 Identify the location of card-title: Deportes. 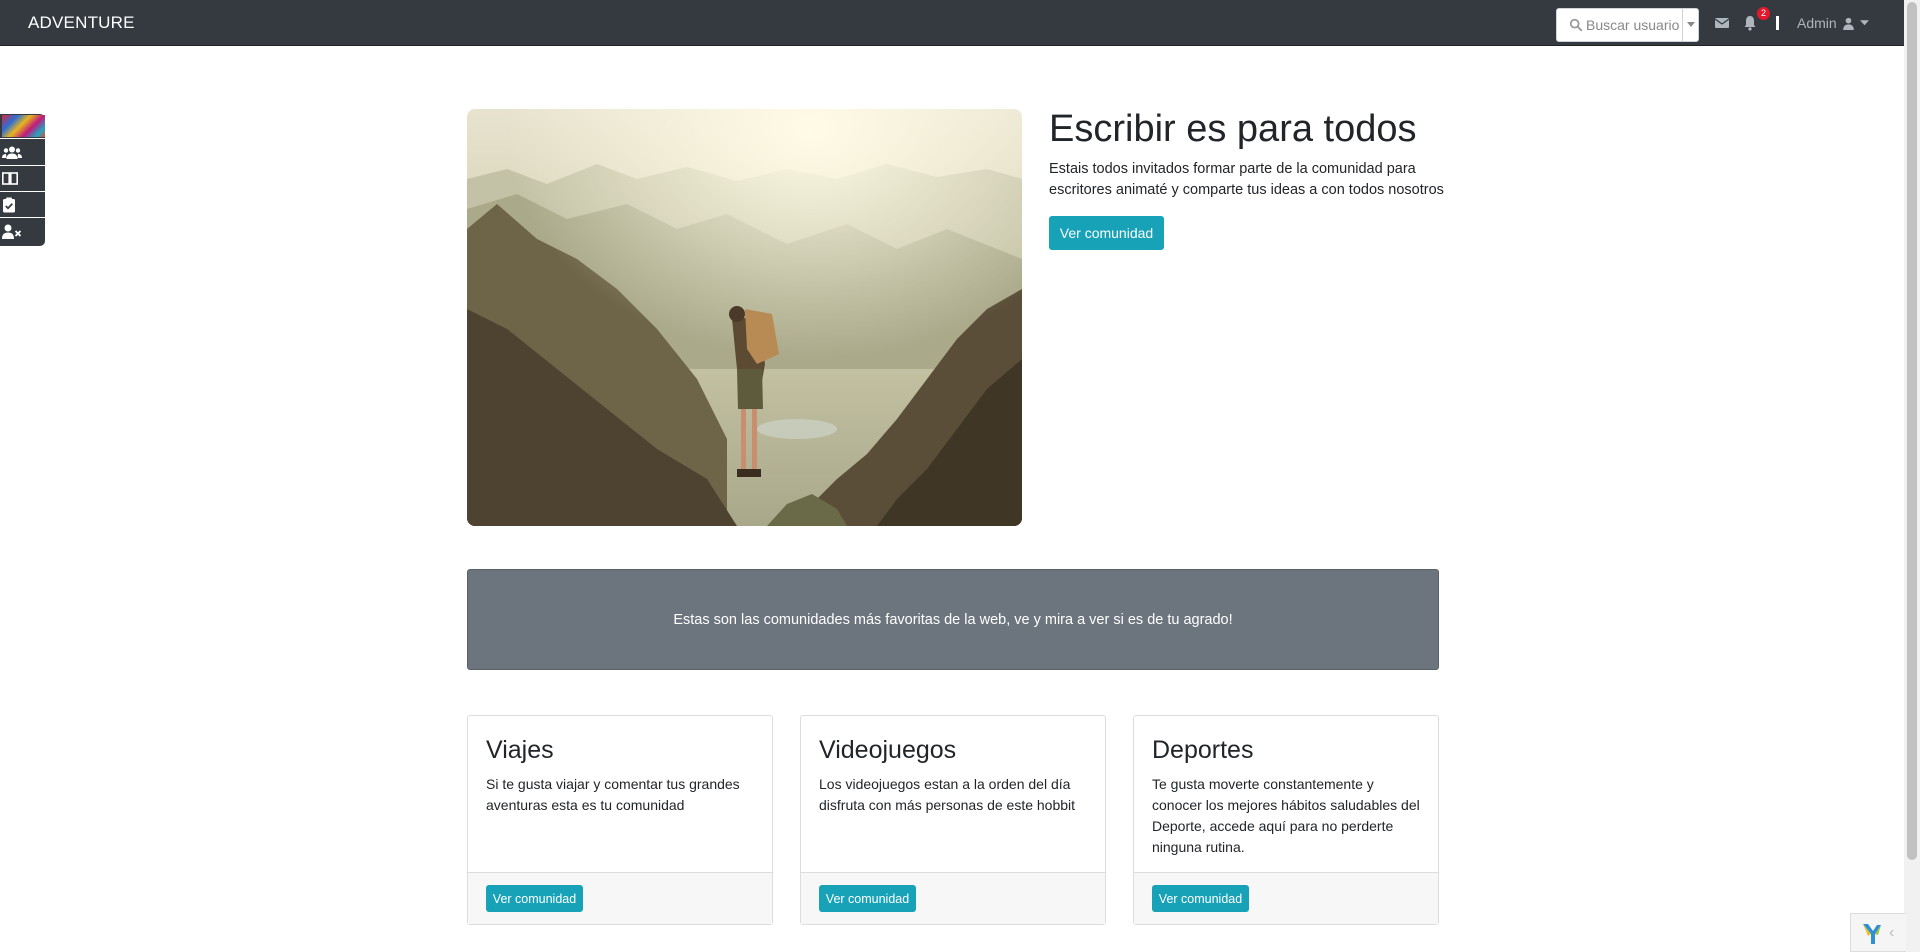
(1203, 750).